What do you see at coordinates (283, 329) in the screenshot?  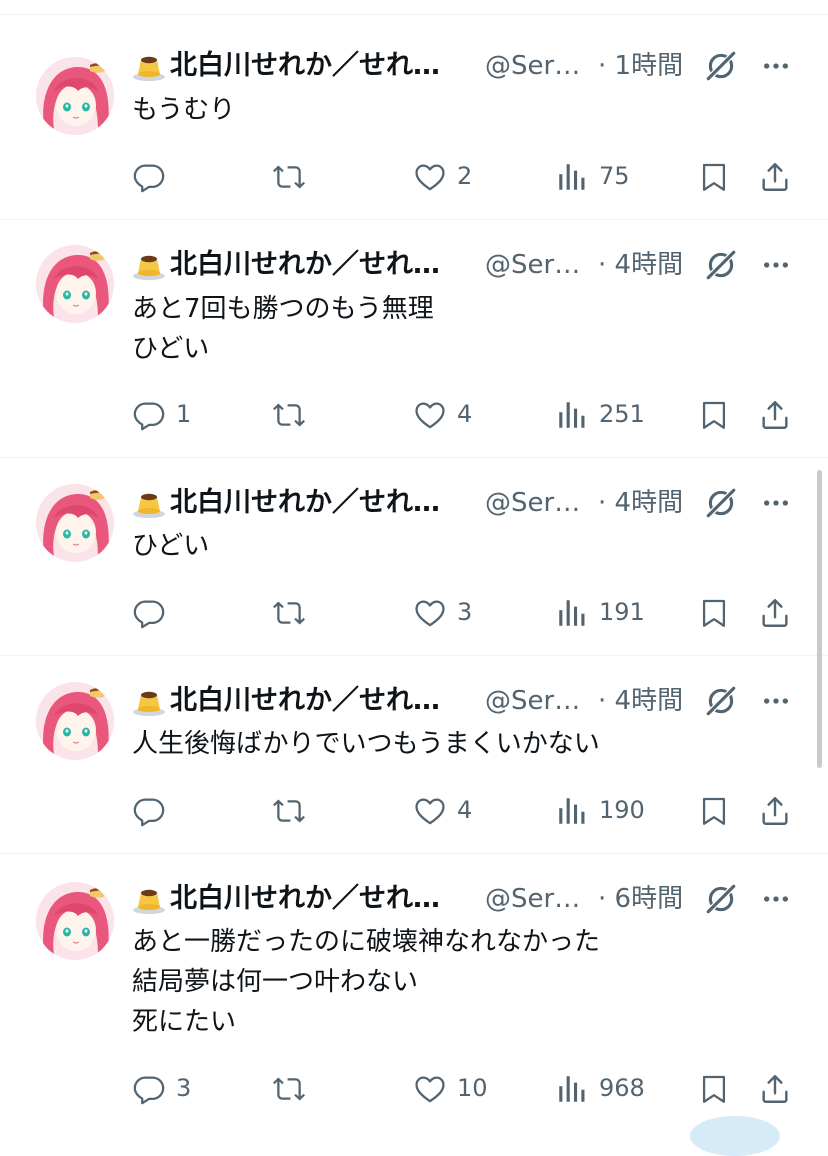 I see `tweet-text: あと7回も勝つのもう無理 ひどい` at bounding box center [283, 329].